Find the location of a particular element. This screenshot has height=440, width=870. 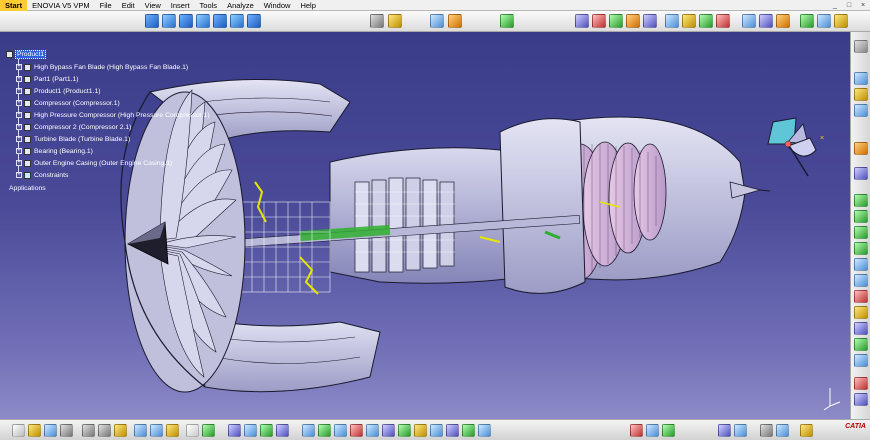

contact-icon is located at coordinates (861, 344).